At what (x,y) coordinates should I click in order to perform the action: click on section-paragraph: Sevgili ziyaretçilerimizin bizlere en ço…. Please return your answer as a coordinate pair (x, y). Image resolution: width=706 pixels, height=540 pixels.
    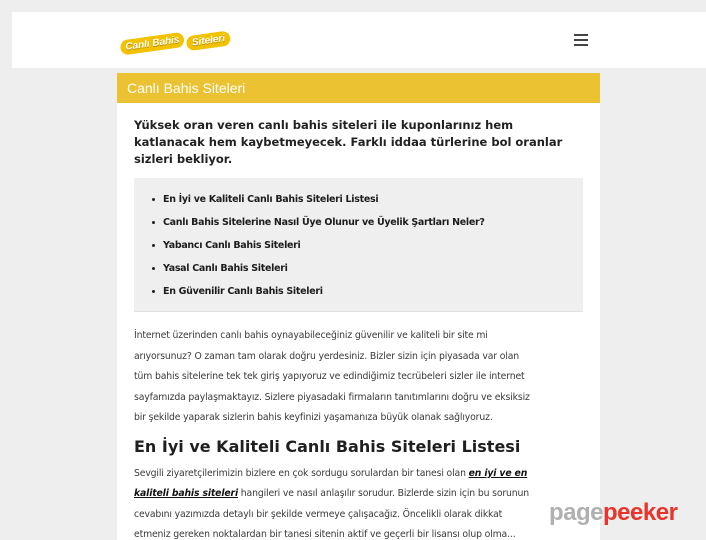
    Looking at the image, I should click on (332, 503).